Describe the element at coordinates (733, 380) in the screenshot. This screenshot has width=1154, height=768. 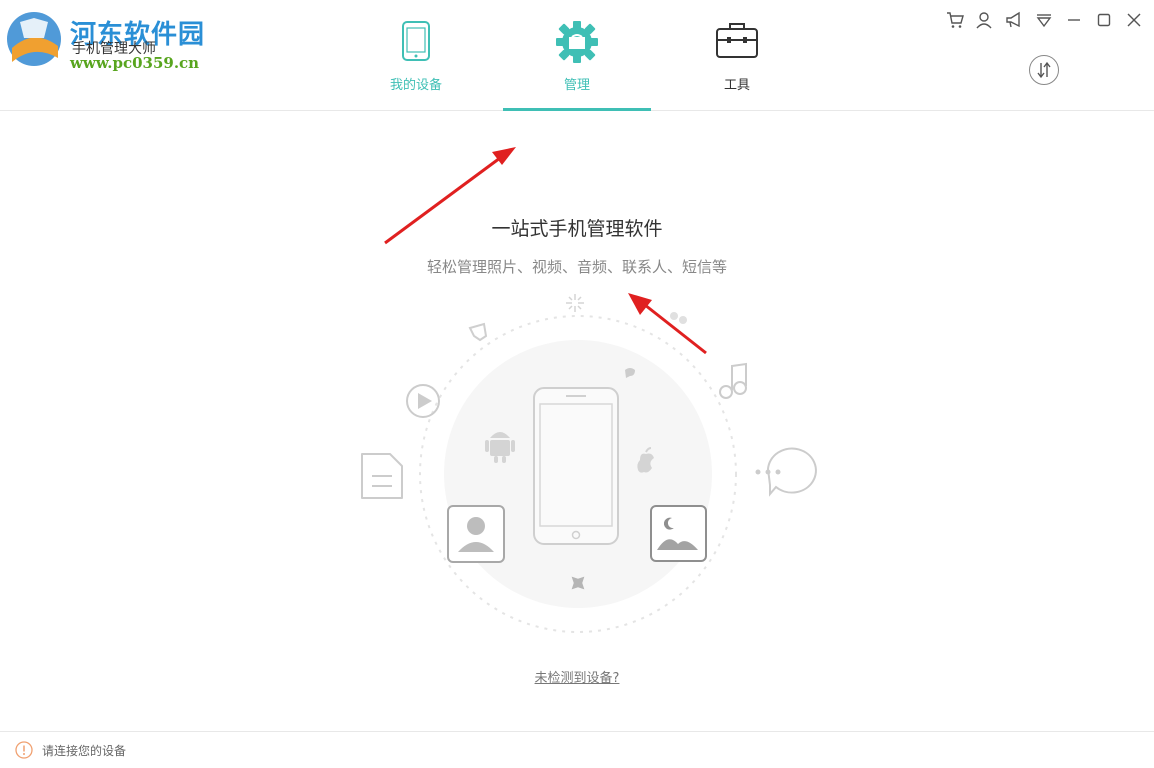
I see `music-note-icon` at that location.